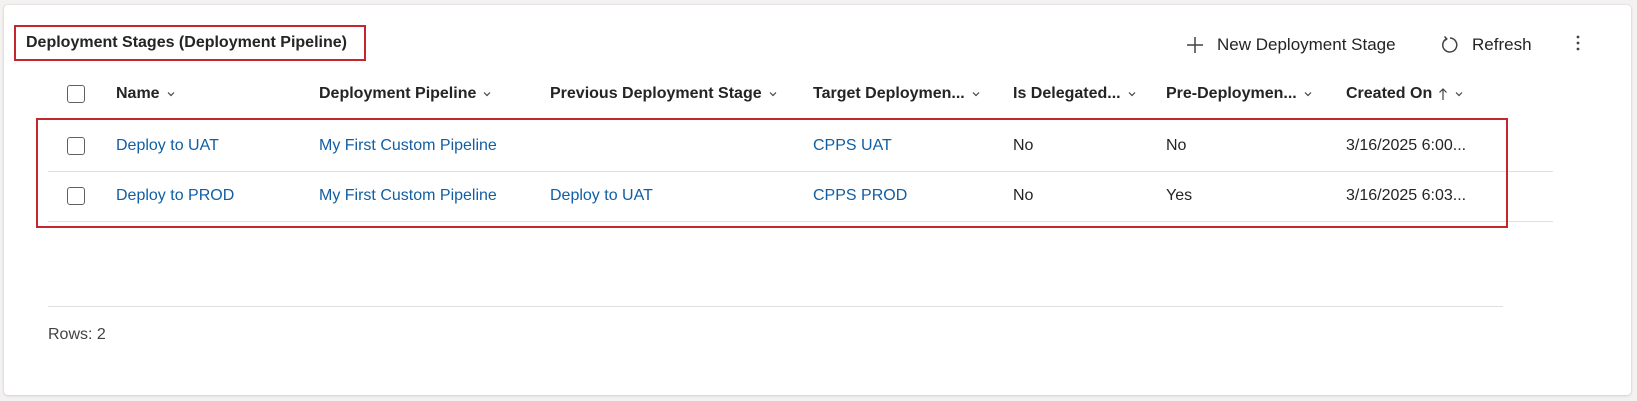 The height and width of the screenshot is (401, 1637). Describe the element at coordinates (175, 196) in the screenshot. I see `row-name-link: Deploy to PROD` at that location.